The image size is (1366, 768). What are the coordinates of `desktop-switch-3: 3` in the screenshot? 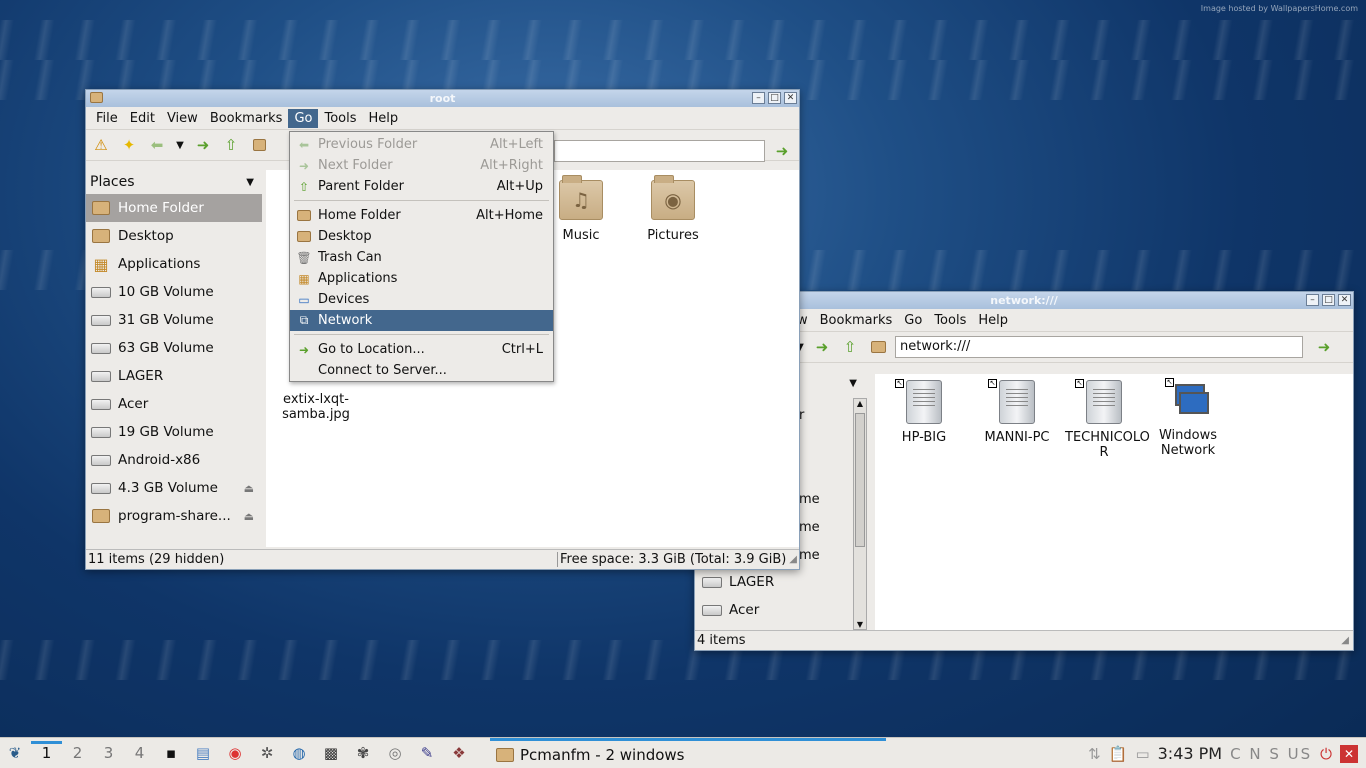 It's located at (108, 753).